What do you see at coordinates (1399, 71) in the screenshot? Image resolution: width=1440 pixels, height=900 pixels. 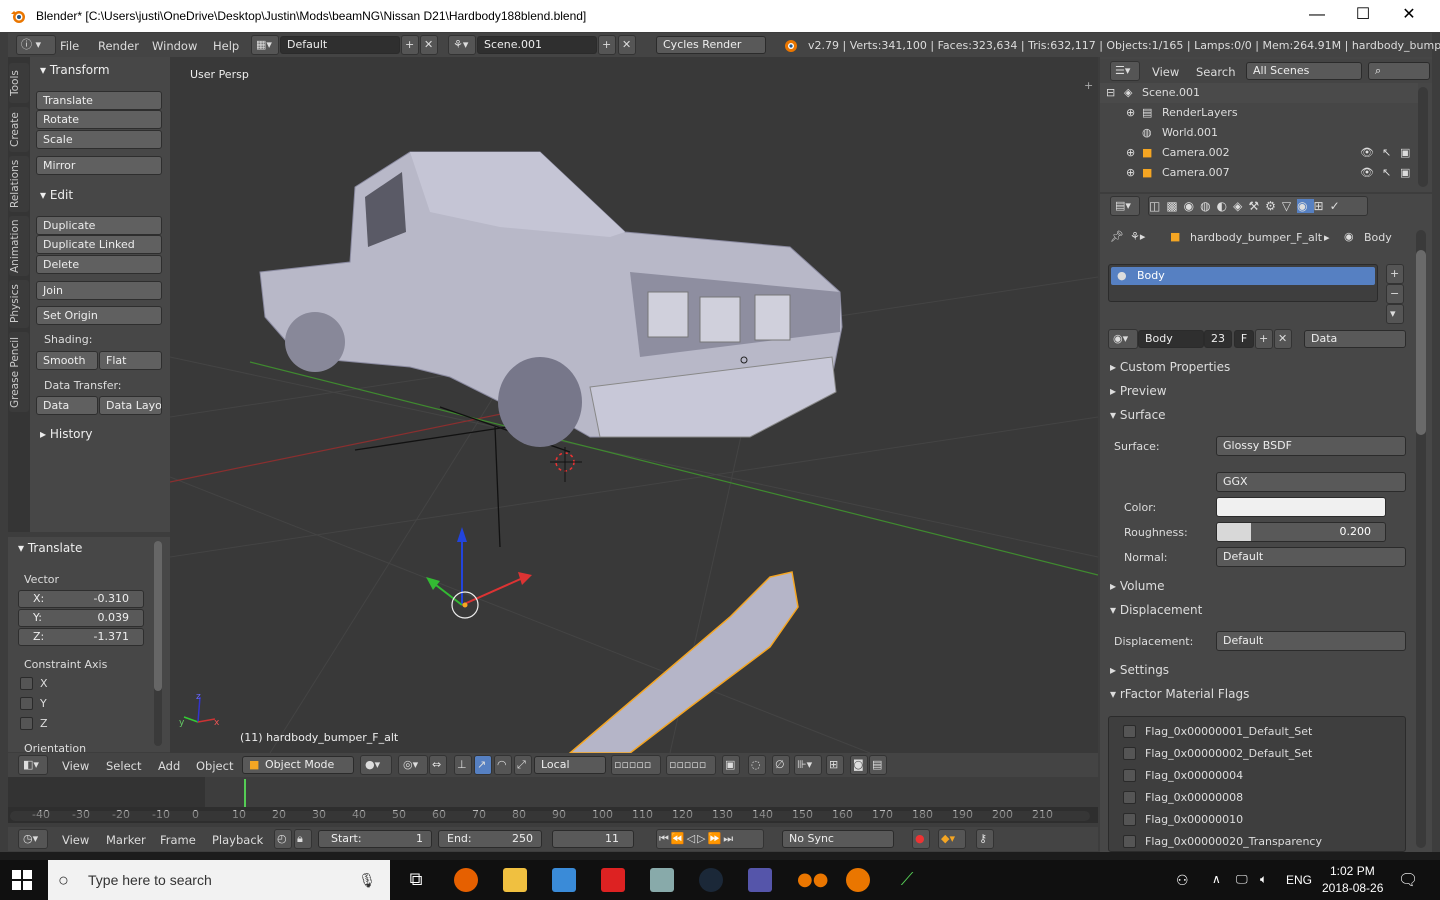 I see `outliner-search-input: ⌕` at bounding box center [1399, 71].